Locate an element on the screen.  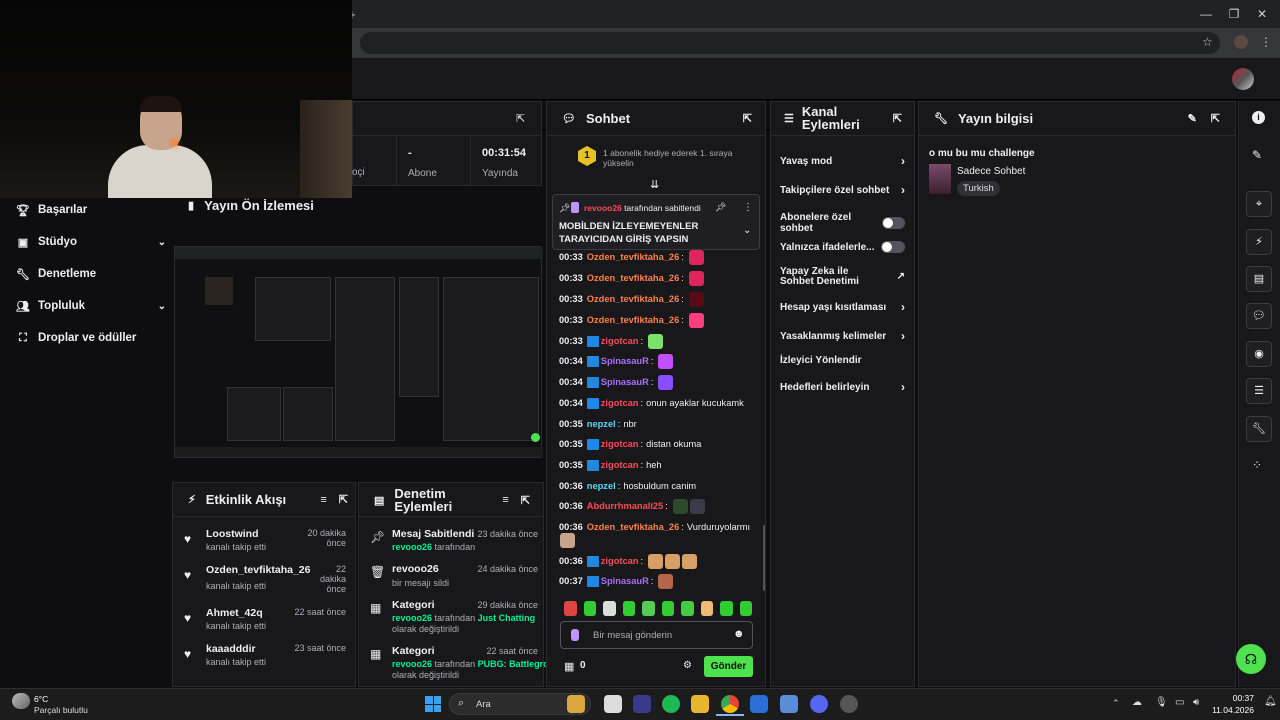
taskbar-date: 11.04.2026 is located at coordinates (1230, 710).